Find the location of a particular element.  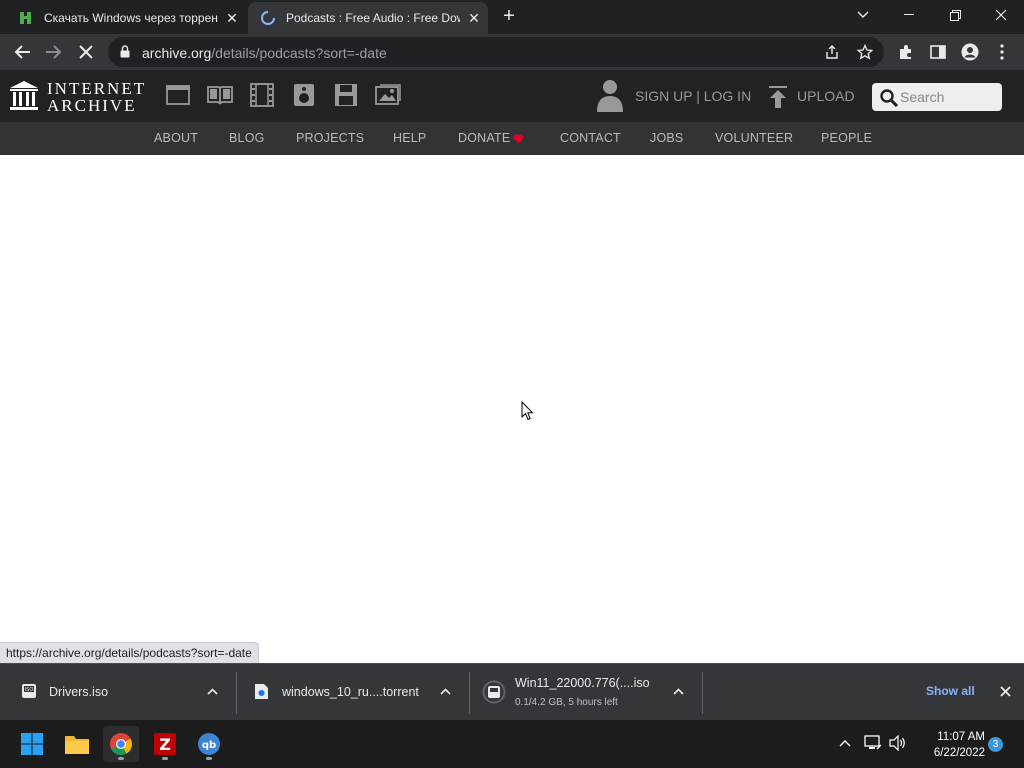

ia-search-box: Search is located at coordinates (937, 97).